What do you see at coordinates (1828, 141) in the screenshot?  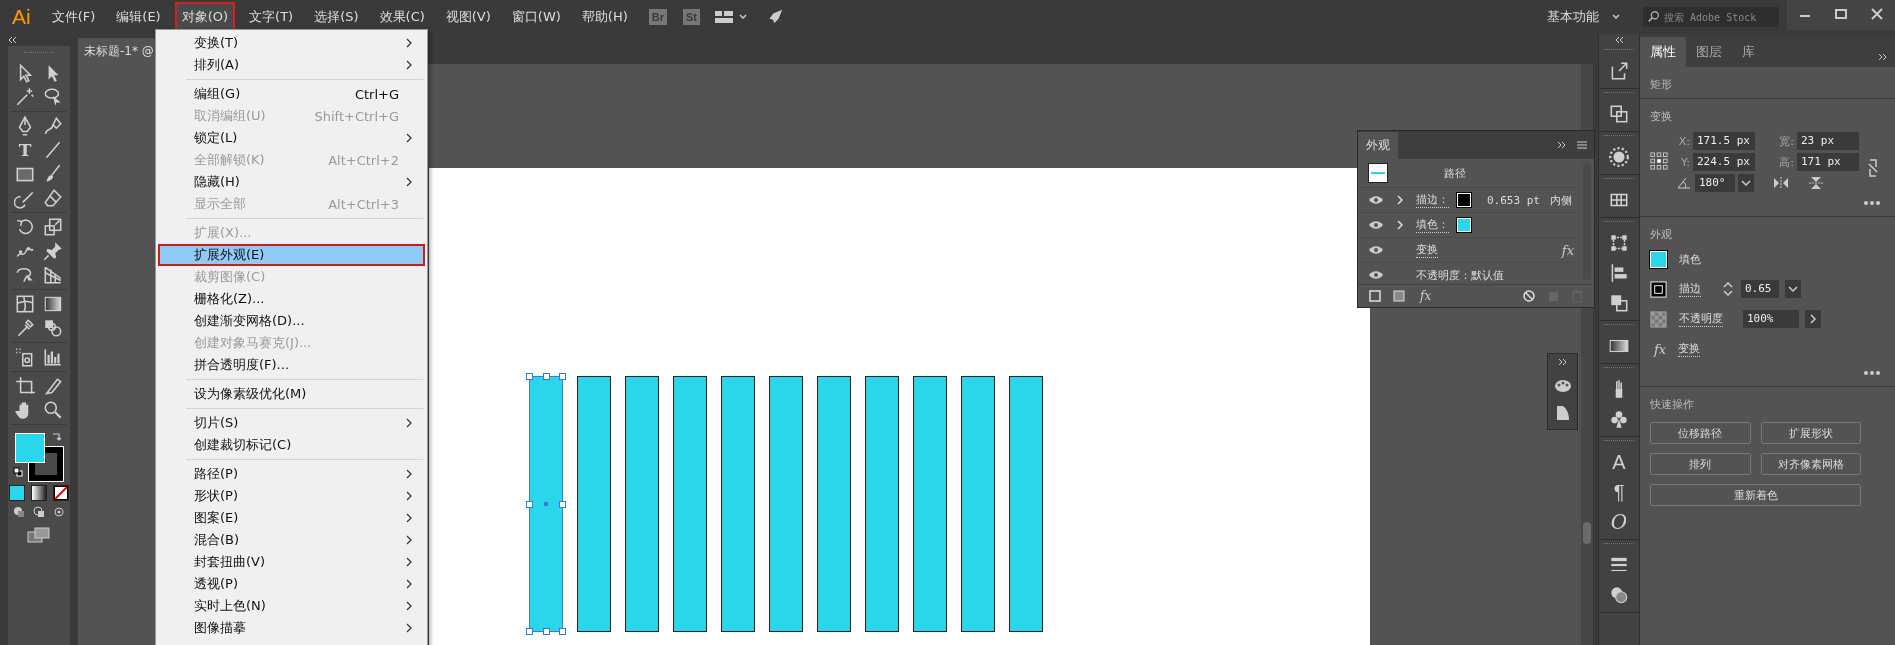 I see `width-field: 23 px` at bounding box center [1828, 141].